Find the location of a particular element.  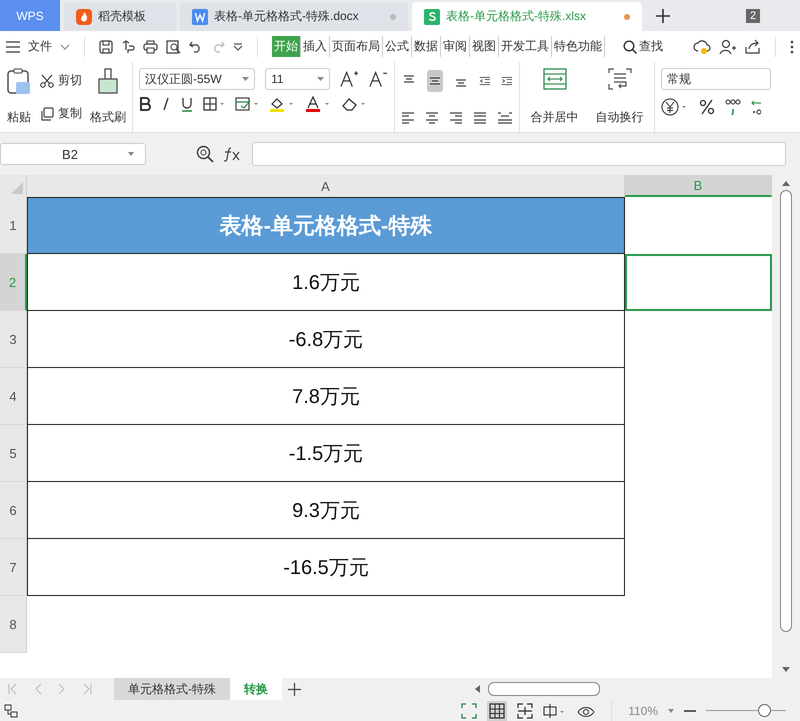

number-format-dropdown: 常规 is located at coordinates (716, 79).